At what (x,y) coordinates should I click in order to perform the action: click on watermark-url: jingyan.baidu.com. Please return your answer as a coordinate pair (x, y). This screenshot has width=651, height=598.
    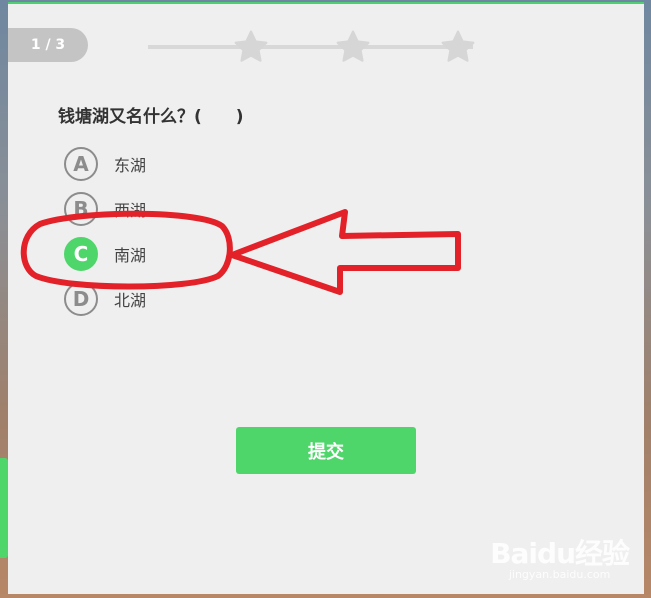
    Looking at the image, I should click on (559, 574).